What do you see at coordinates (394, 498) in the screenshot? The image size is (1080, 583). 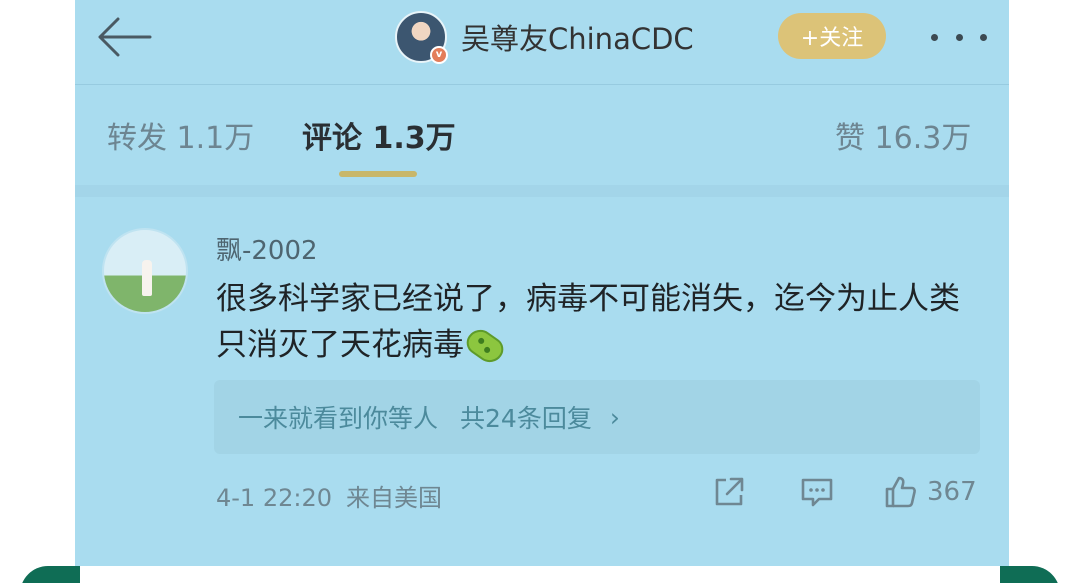 I see `comment-source: 来自美国` at bounding box center [394, 498].